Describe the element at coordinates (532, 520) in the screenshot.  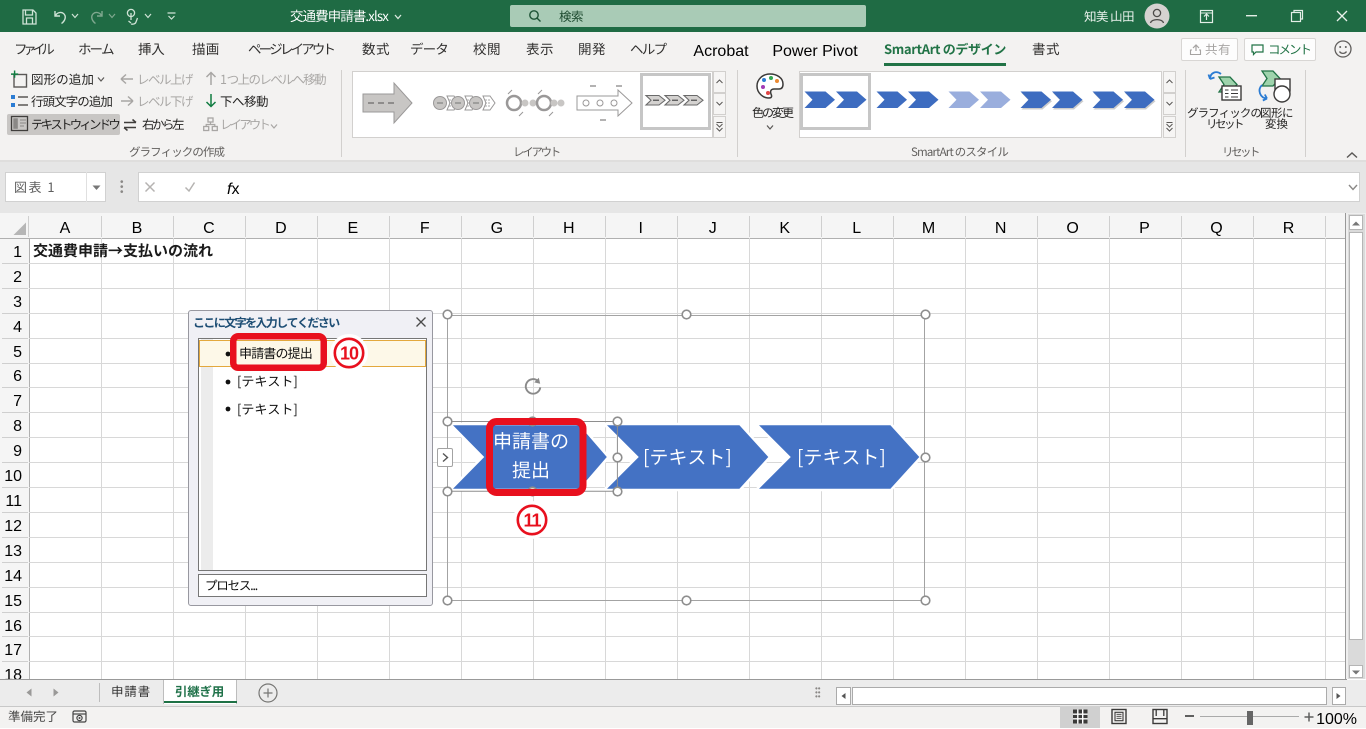
I see `svg-text: 11` at that location.